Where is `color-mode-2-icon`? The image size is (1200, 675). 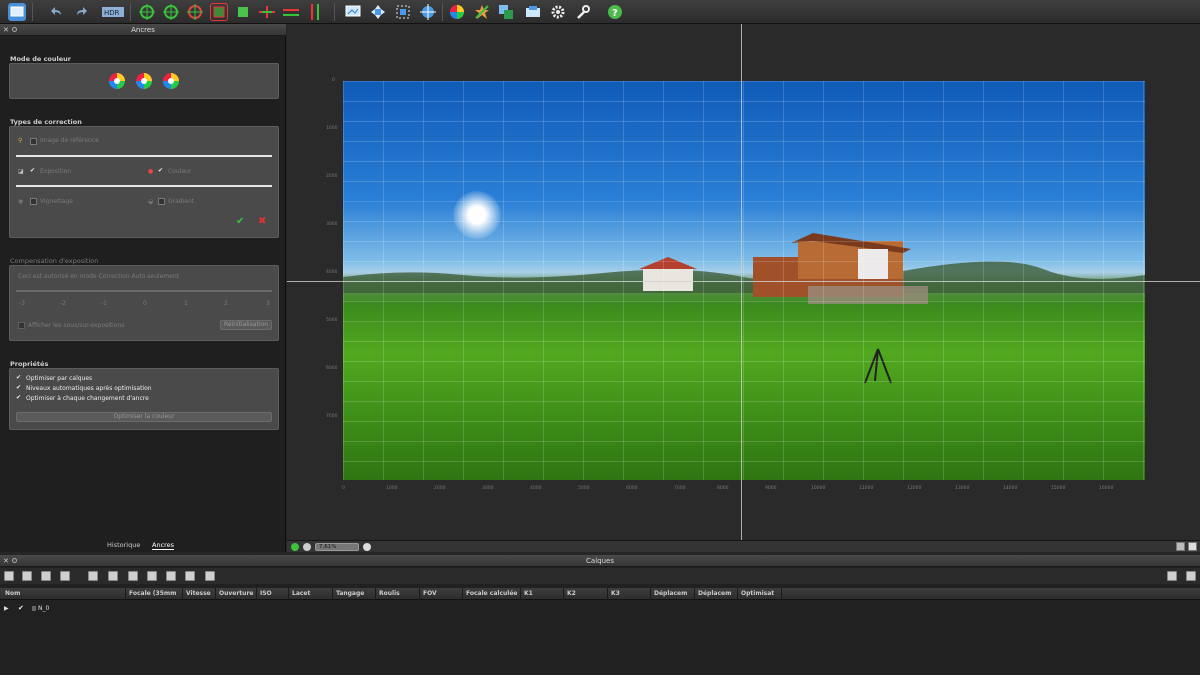 color-mode-2-icon is located at coordinates (144, 81).